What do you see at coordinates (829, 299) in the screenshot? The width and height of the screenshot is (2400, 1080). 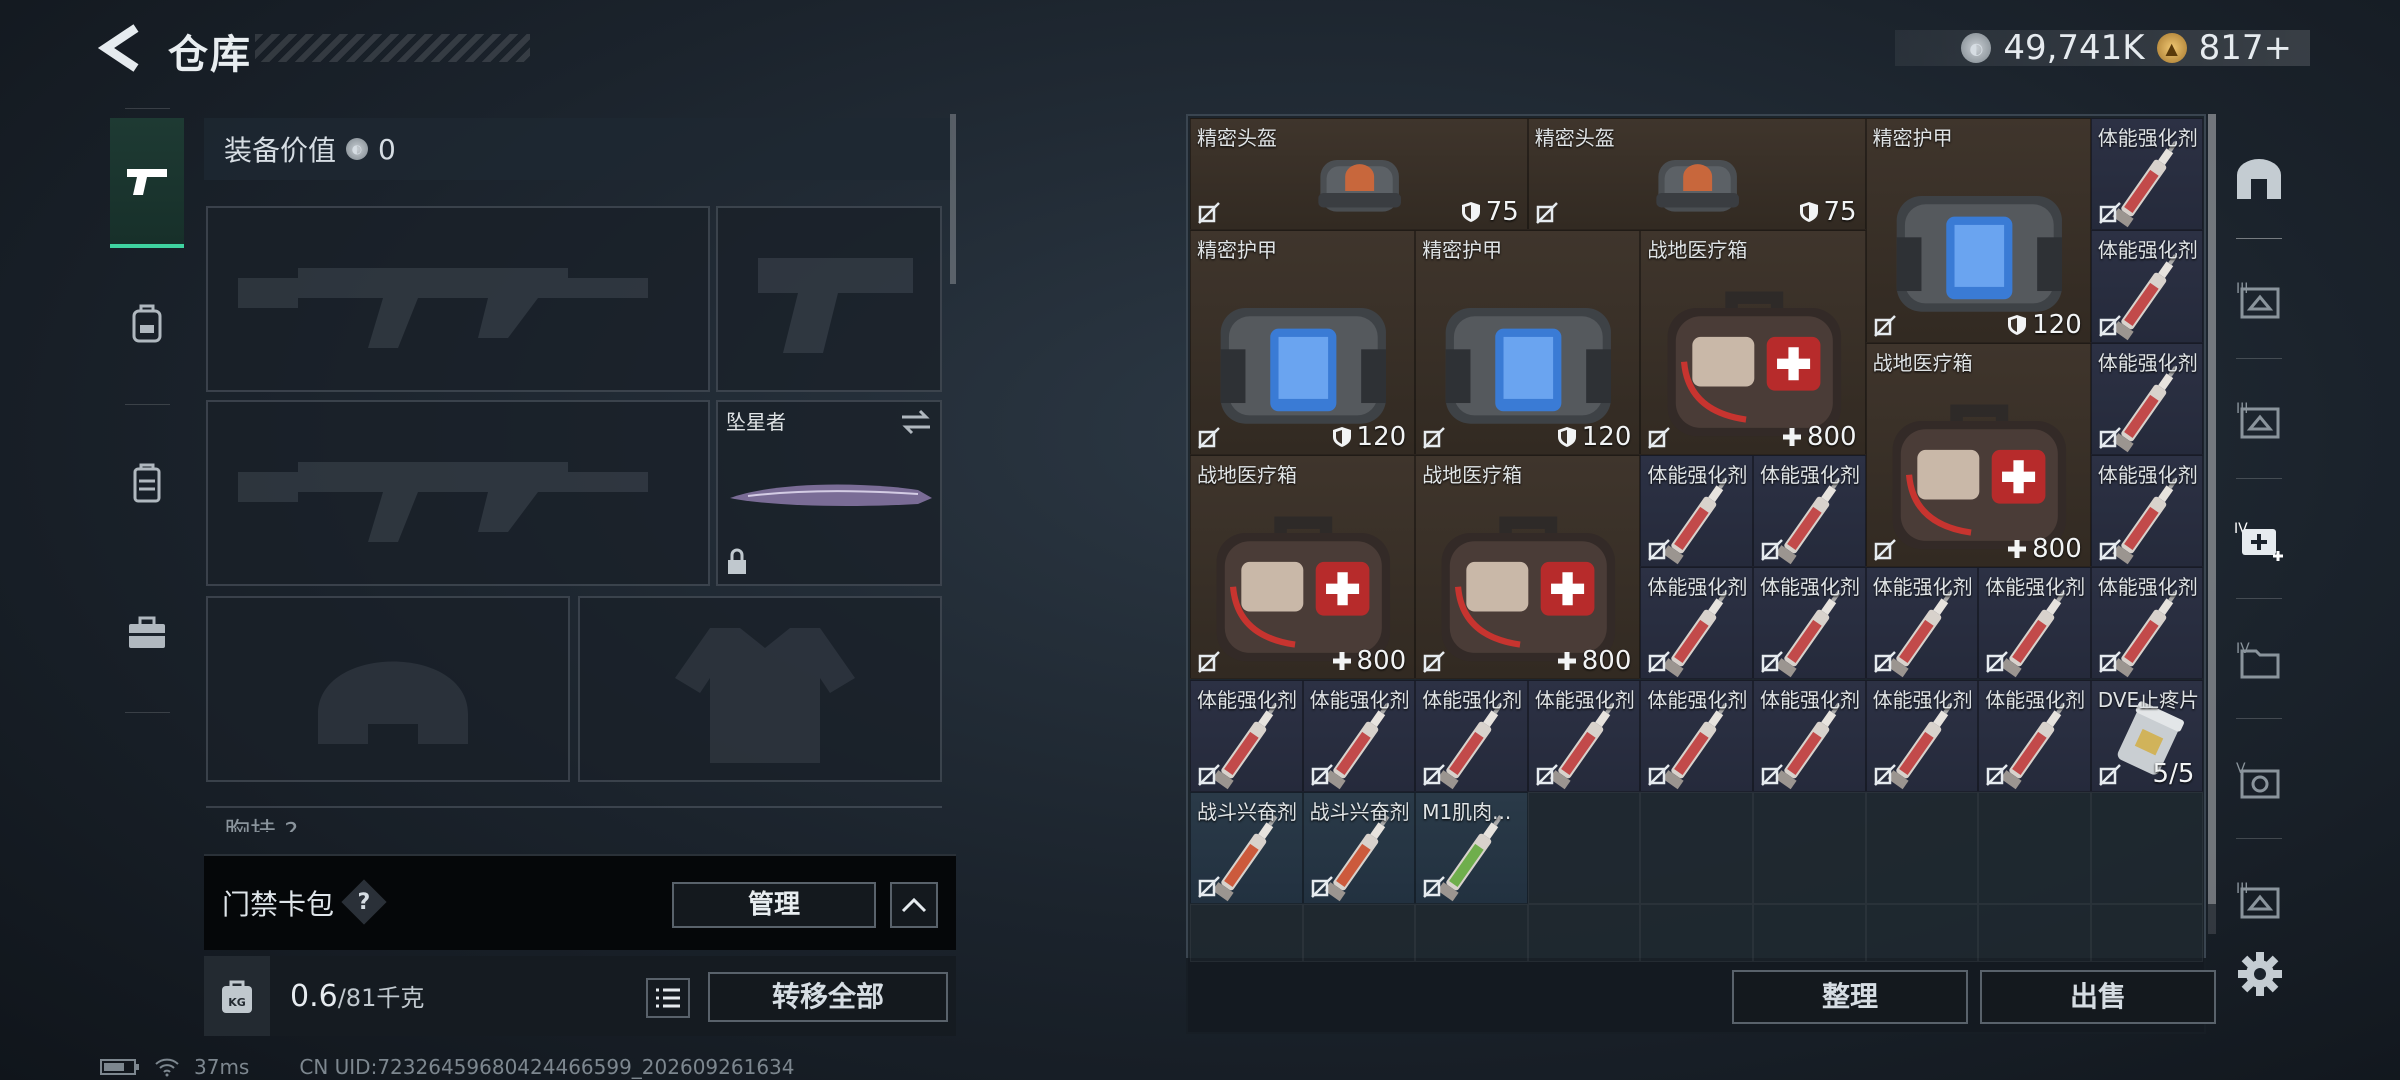 I see `sidearm-slot` at bounding box center [829, 299].